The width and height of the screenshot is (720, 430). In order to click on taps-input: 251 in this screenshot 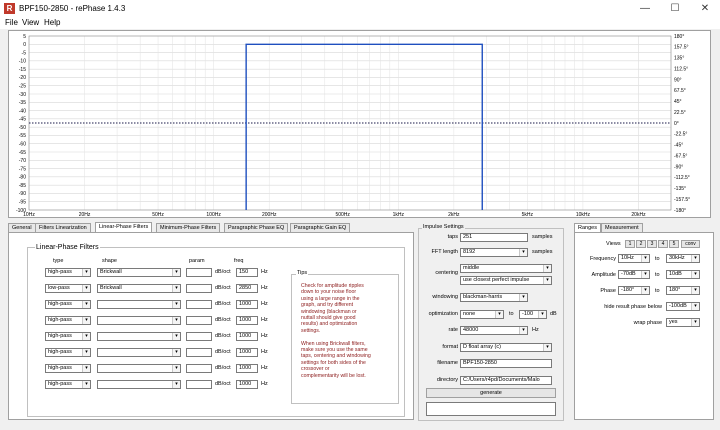, I will do `click(494, 237)`.